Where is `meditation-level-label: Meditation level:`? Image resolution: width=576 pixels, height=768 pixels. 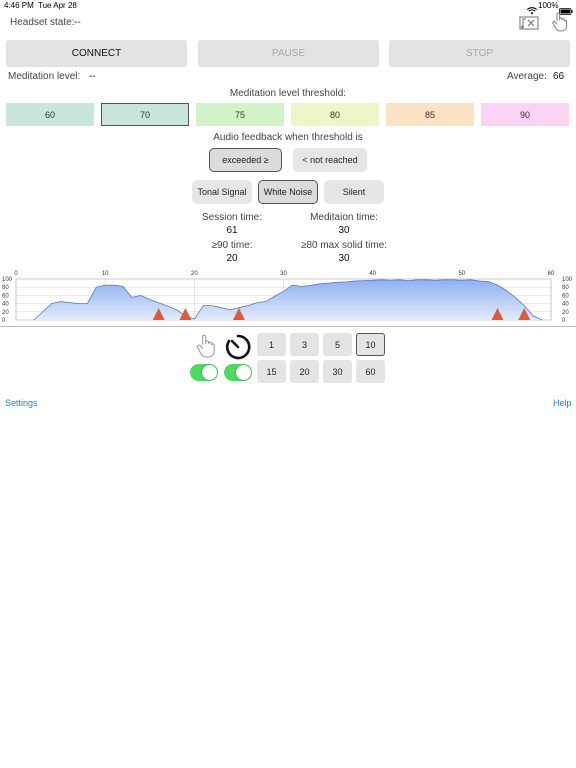
meditation-level-label: Meditation level: is located at coordinates (44, 76).